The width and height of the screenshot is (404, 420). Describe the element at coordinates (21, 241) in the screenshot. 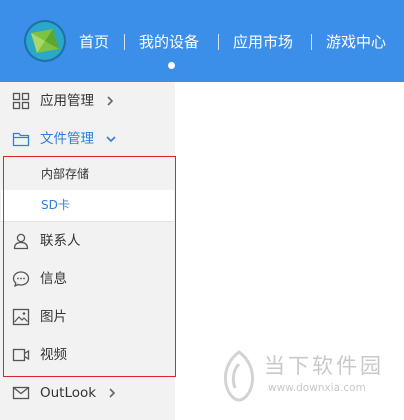

I see `person-icon` at that location.